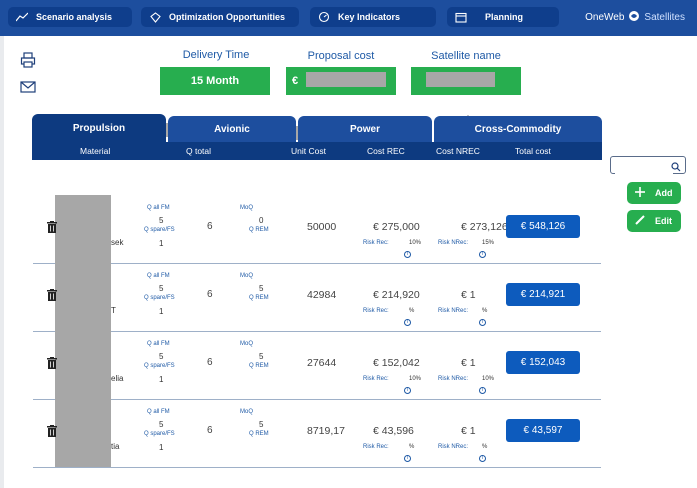  Describe the element at coordinates (216, 55) in the screenshot. I see `delivery-time-label: Delivery Time` at that location.